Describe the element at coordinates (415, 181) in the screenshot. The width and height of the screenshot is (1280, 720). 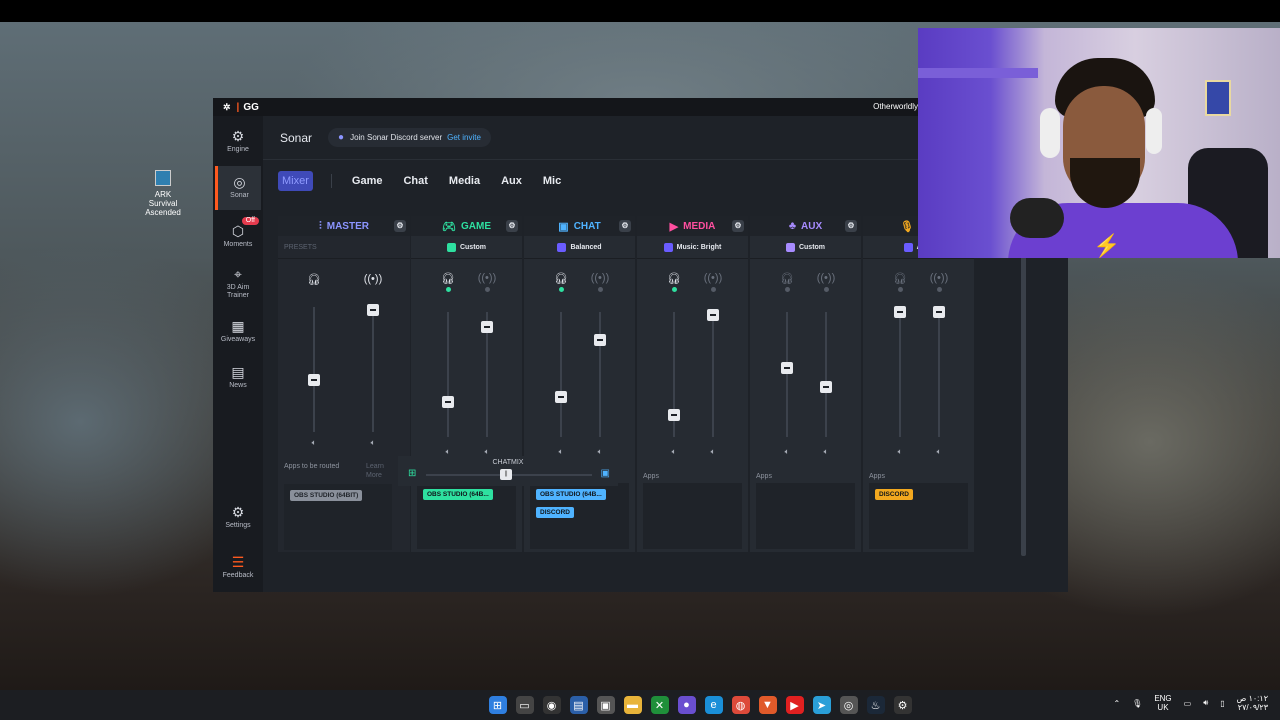
I see `tab-chat: Chat` at that location.